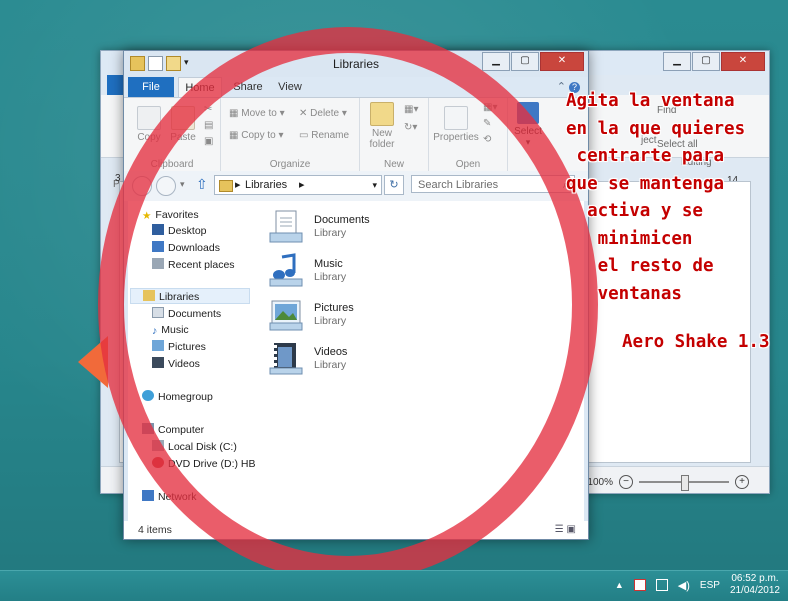  I want to click on nav-libraries: Libraries, so click(190, 296).